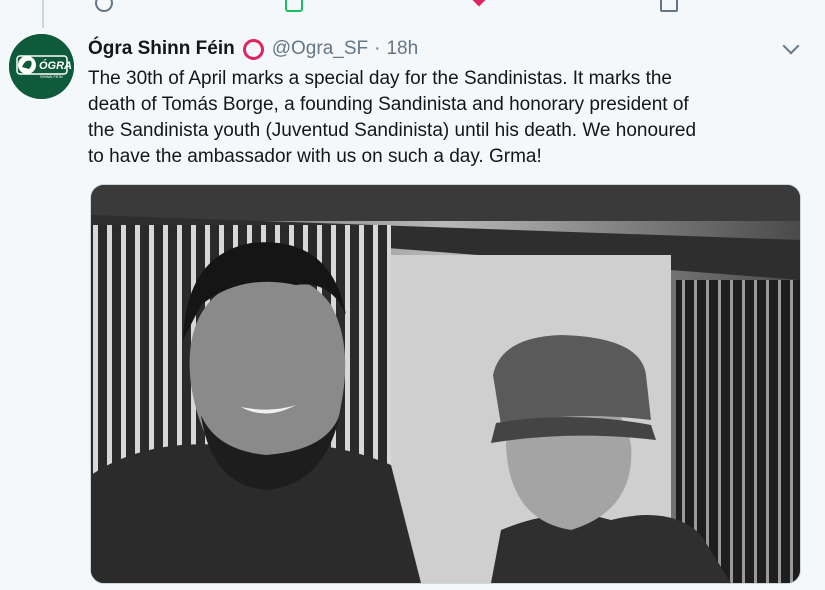  I want to click on avatar: ÓGRA SHINN FÉIN, so click(41, 66).